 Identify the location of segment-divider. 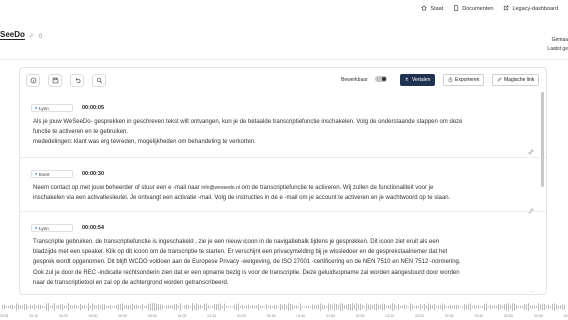
(283, 211).